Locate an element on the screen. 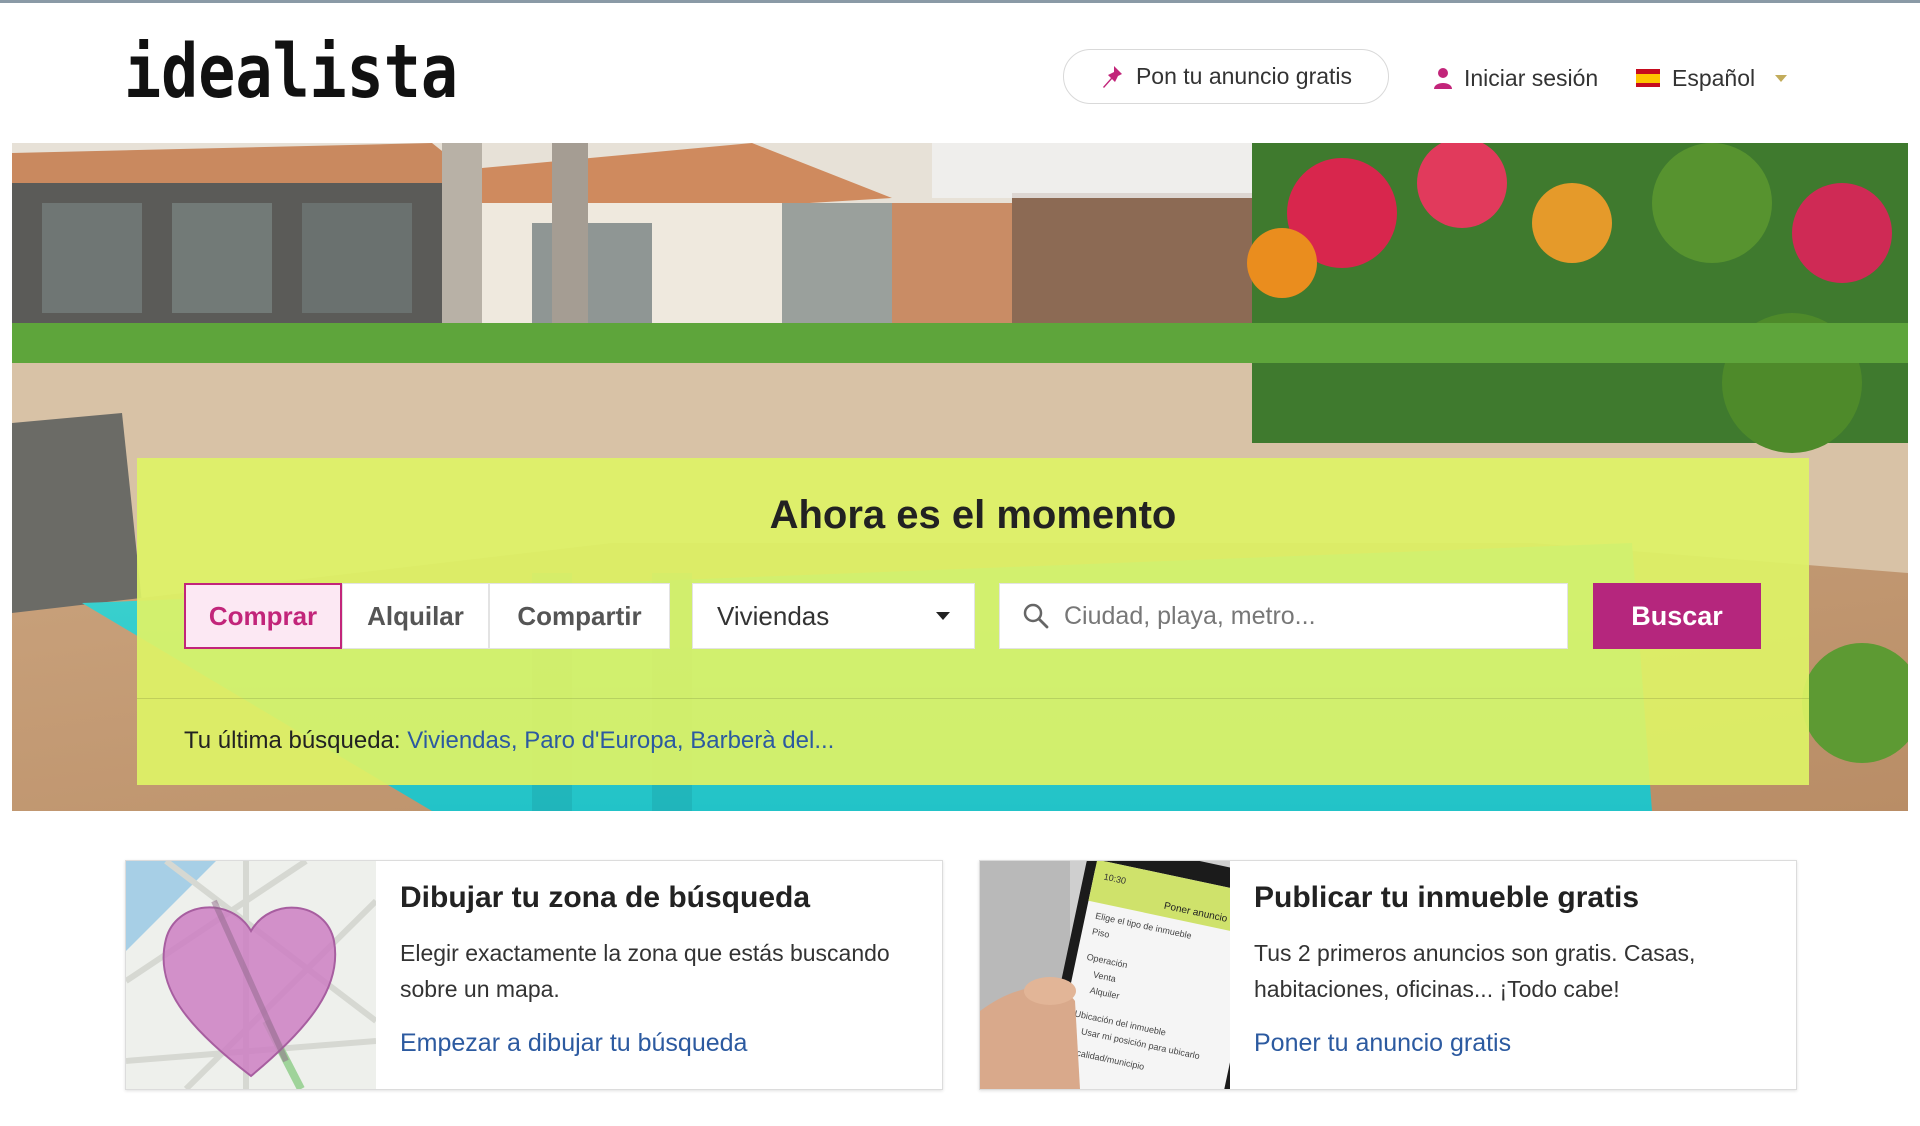 The height and width of the screenshot is (1126, 1920). operation-tabs: Comprar Alquilar Compartir is located at coordinates (427, 616).